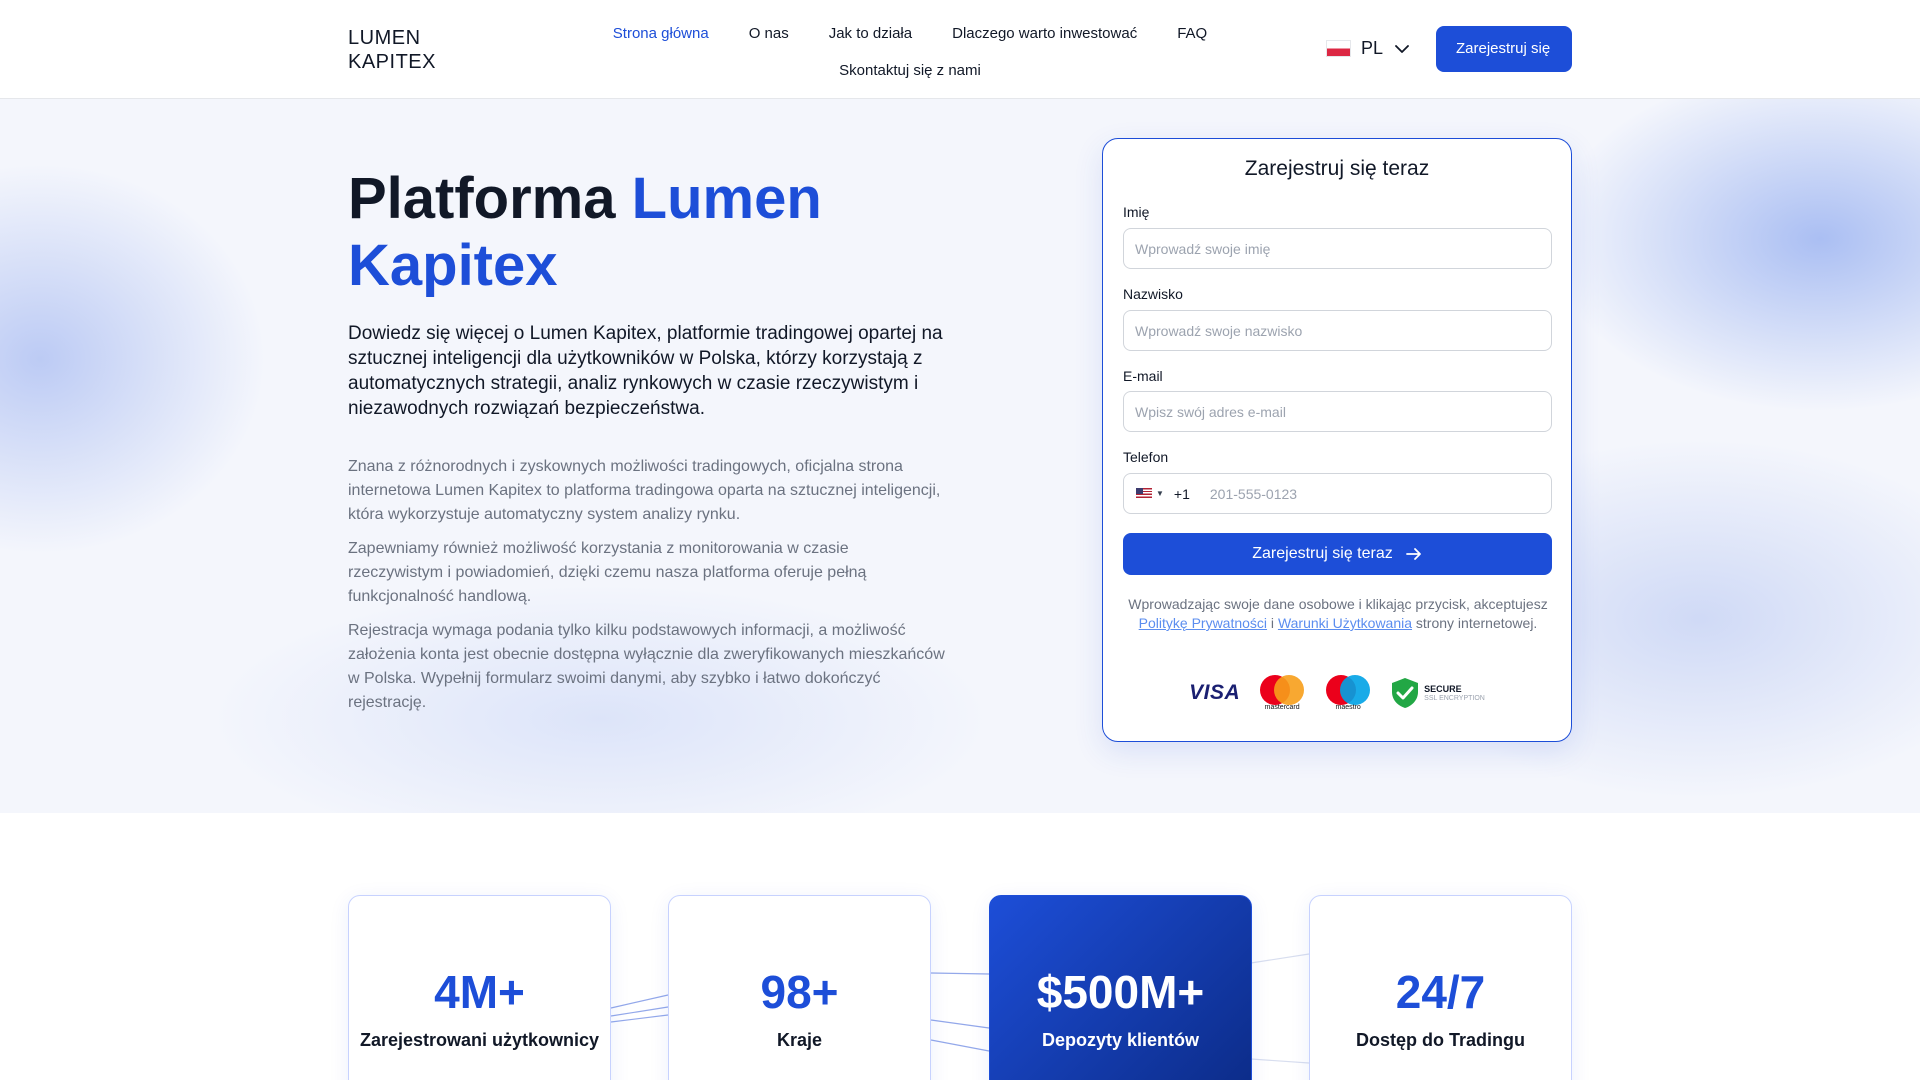 The image size is (1920, 1080). I want to click on stat-card-trading-access: 24/7 Dostęp do Tradingu, so click(1440, 987).